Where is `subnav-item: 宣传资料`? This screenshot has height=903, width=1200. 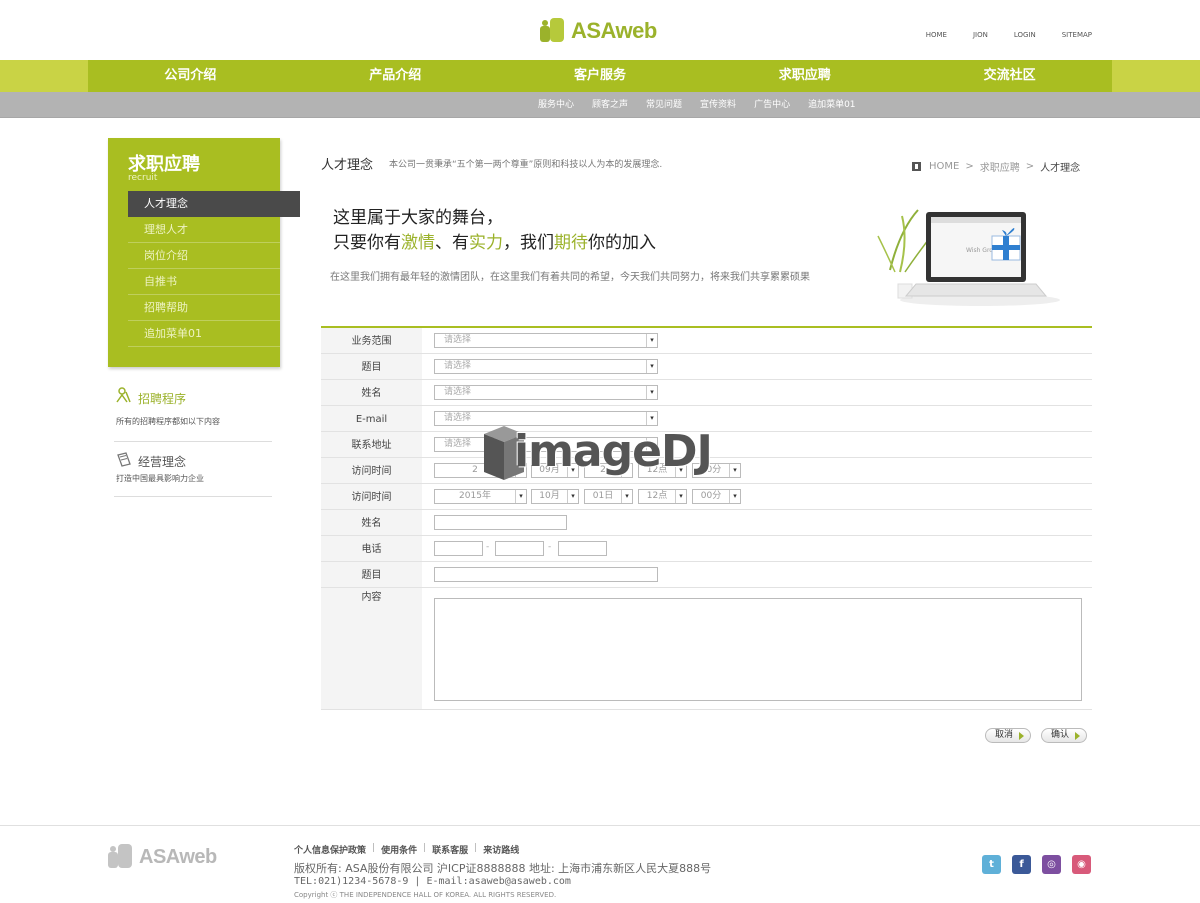 subnav-item: 宣传资料 is located at coordinates (718, 105).